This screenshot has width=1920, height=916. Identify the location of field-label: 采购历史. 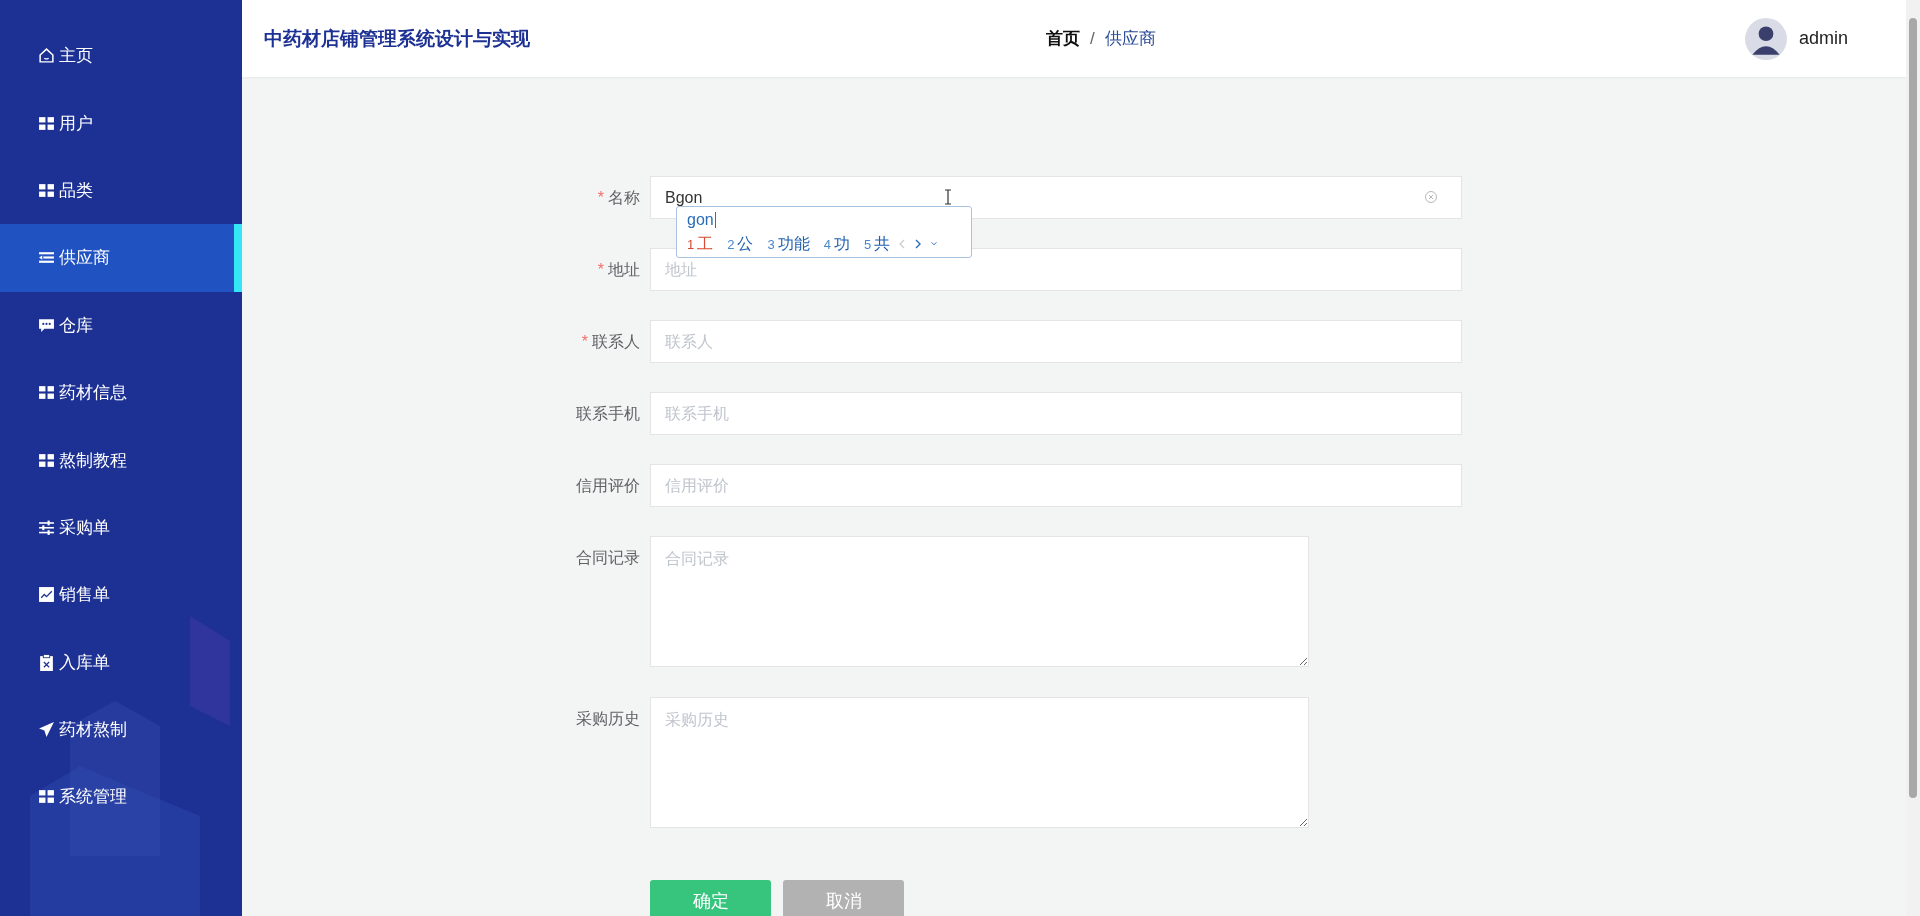
(608, 719).